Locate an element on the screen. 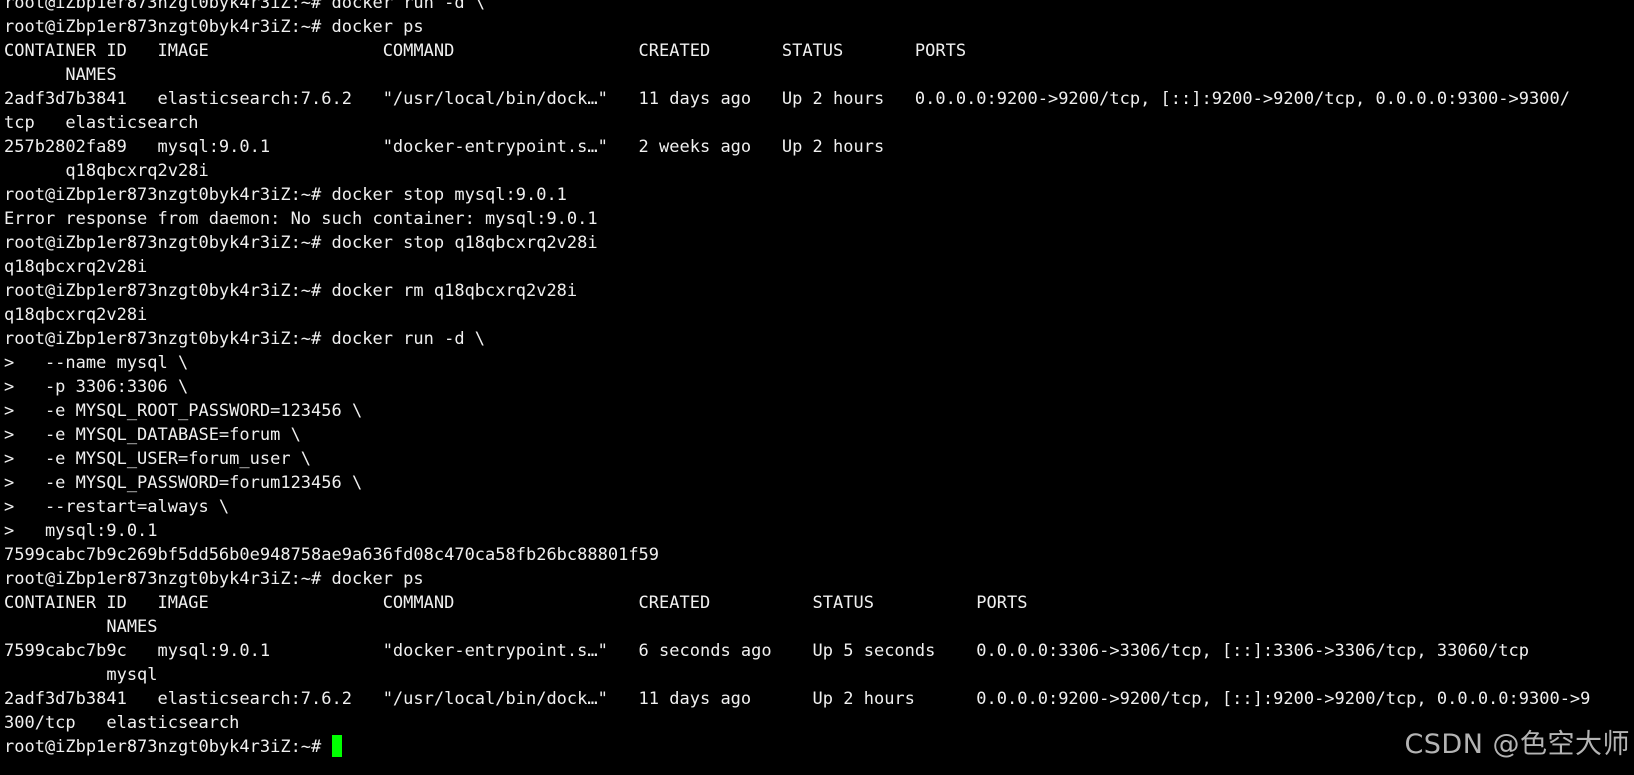  terminal-line: > --name mysql \ is located at coordinates (96, 363).